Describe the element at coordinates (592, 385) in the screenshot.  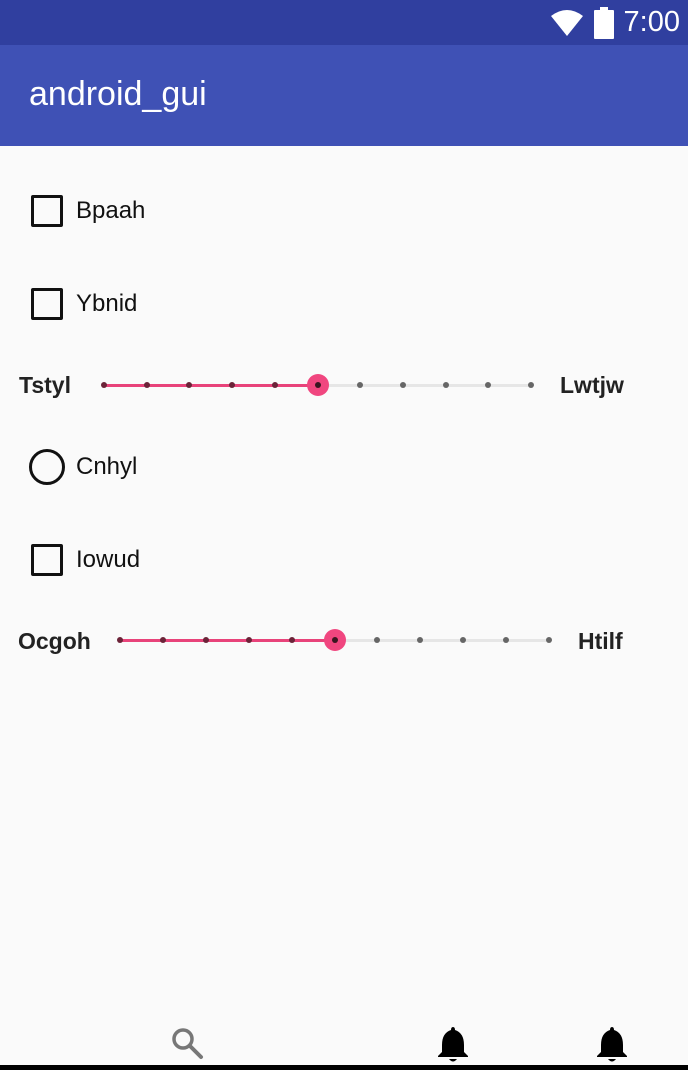
I see `slider-right-label: Lwtjw` at that location.